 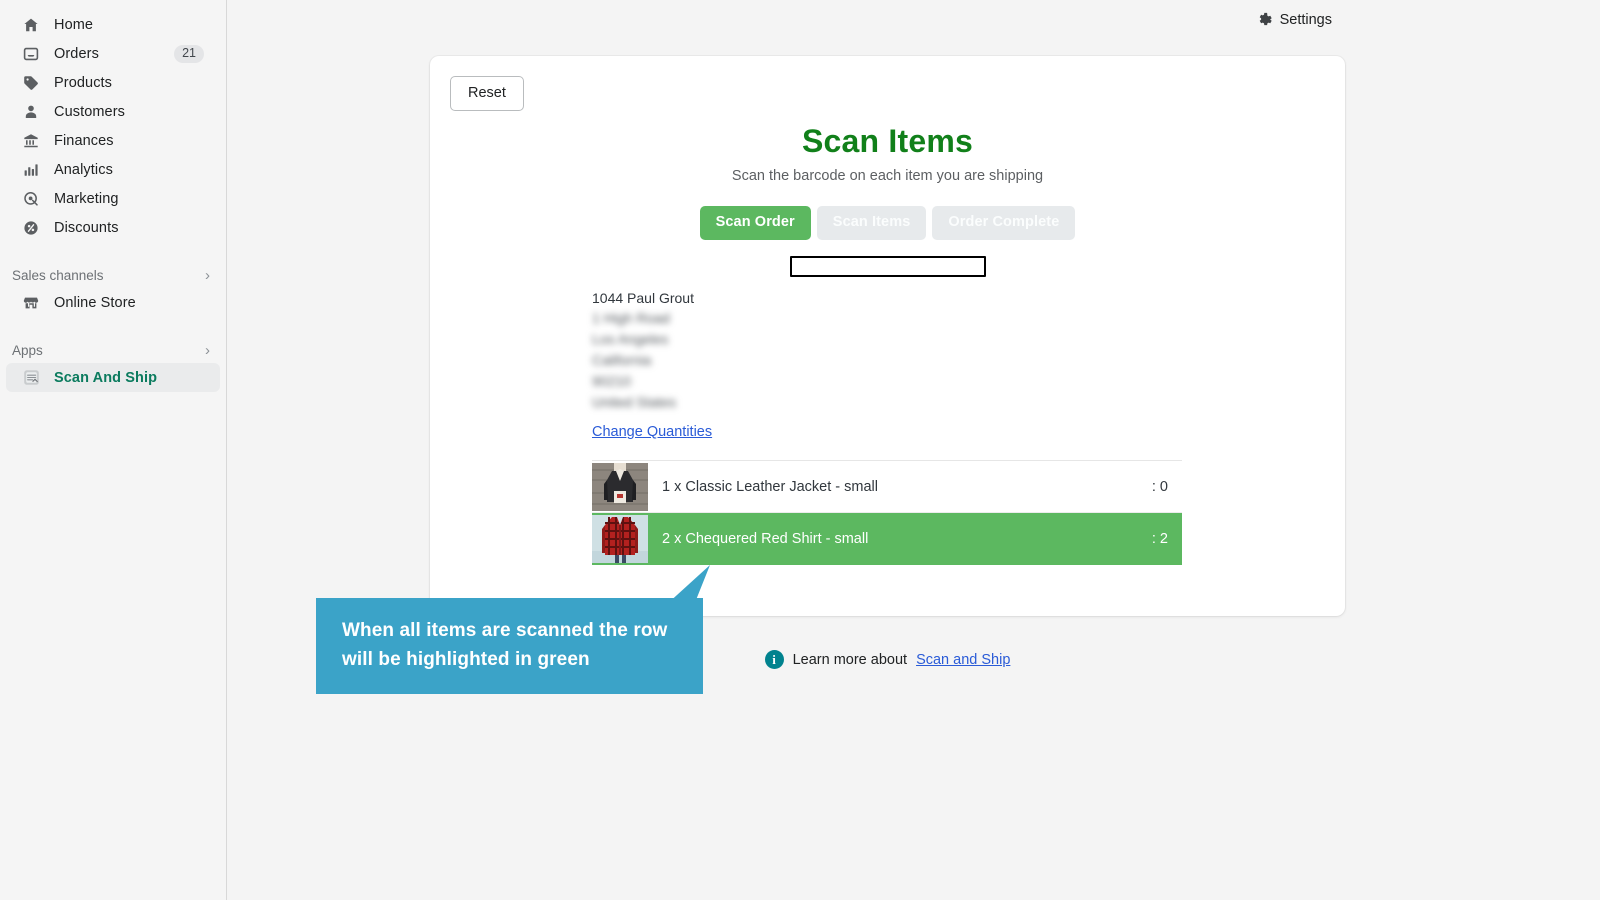 What do you see at coordinates (622, 360) in the screenshot?
I see `address-line-3: California` at bounding box center [622, 360].